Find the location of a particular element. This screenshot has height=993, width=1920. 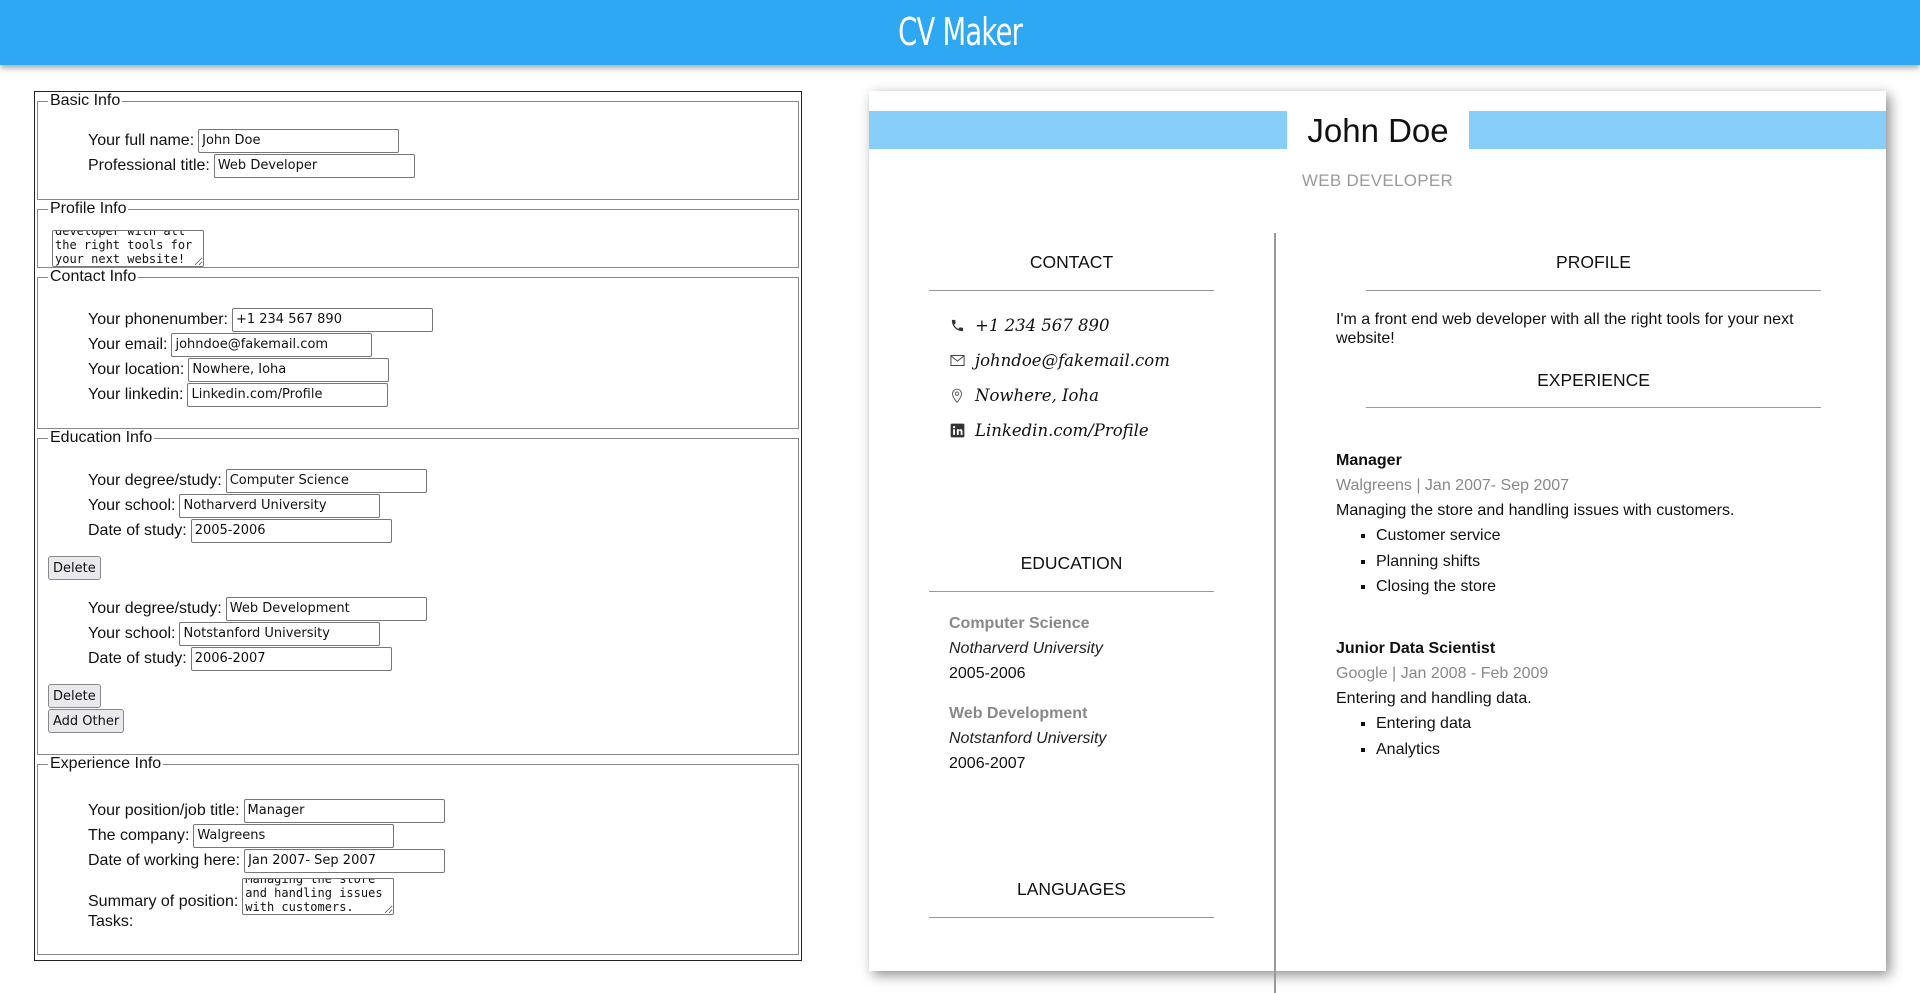

contact-location: Nowhere, Ioha is located at coordinates (1024, 395).